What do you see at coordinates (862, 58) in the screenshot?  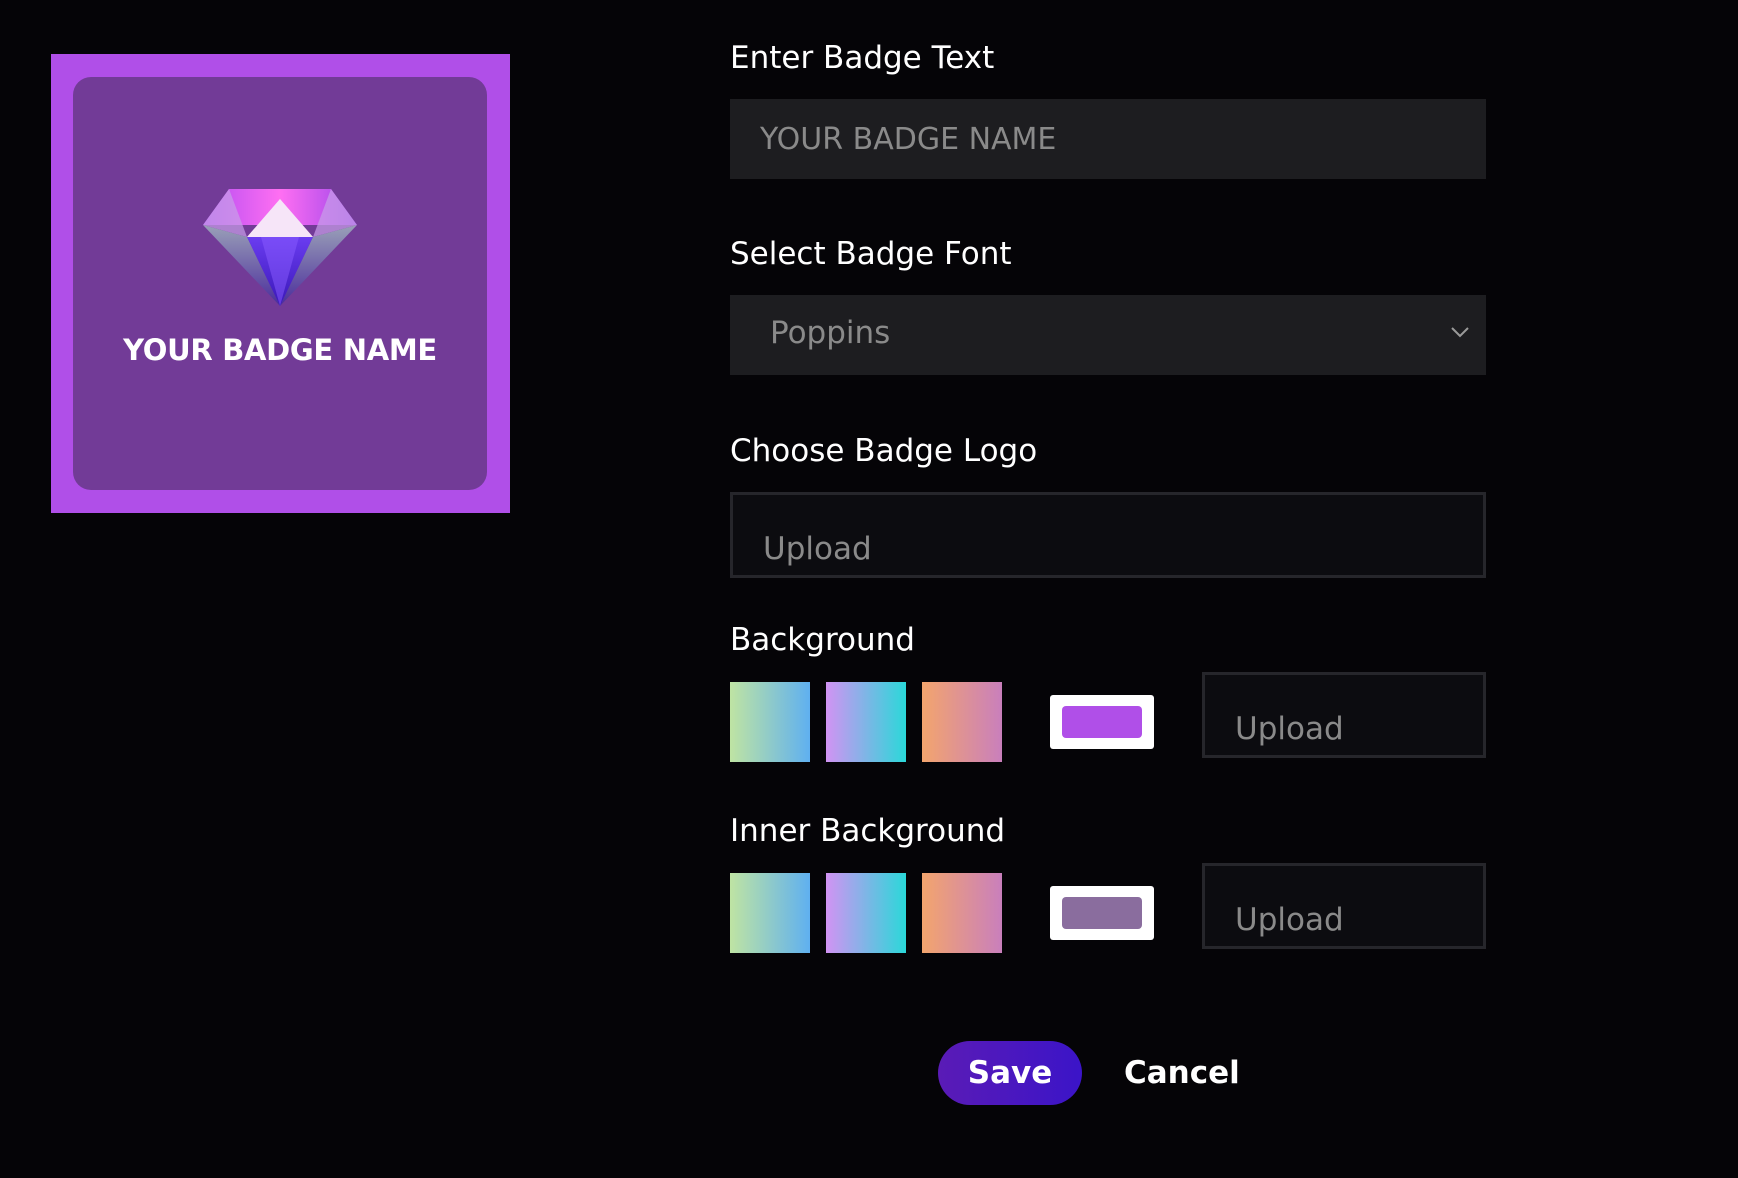 I see `badge-text-label: Enter Badge Text` at bounding box center [862, 58].